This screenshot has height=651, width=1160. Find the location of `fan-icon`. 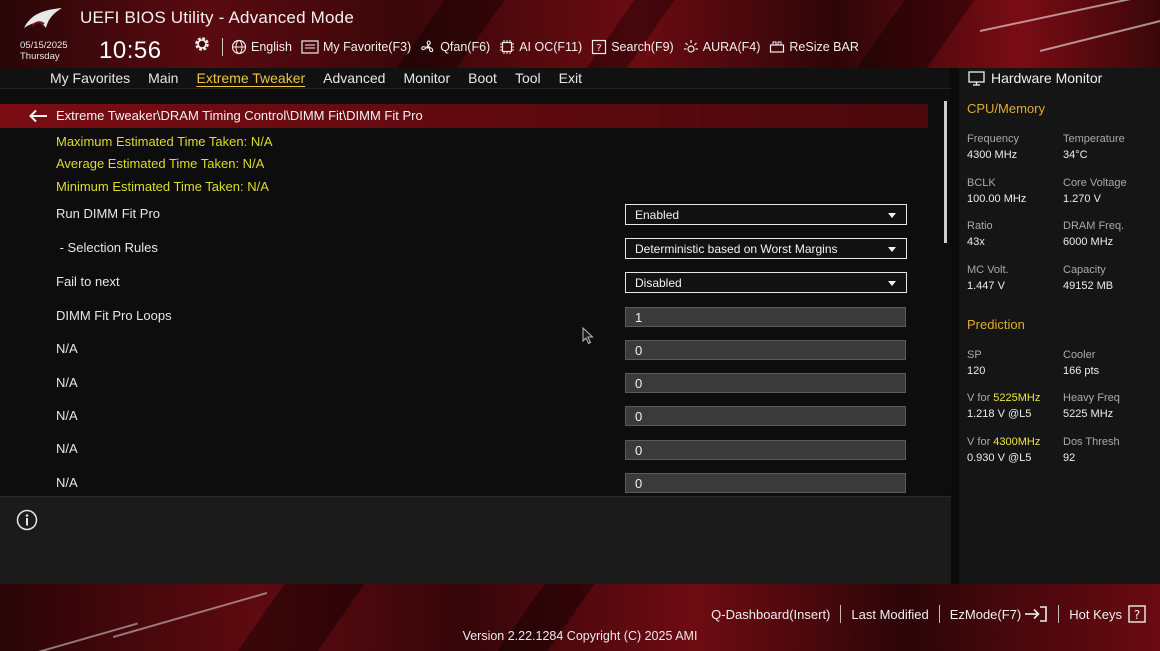

fan-icon is located at coordinates (427, 46).